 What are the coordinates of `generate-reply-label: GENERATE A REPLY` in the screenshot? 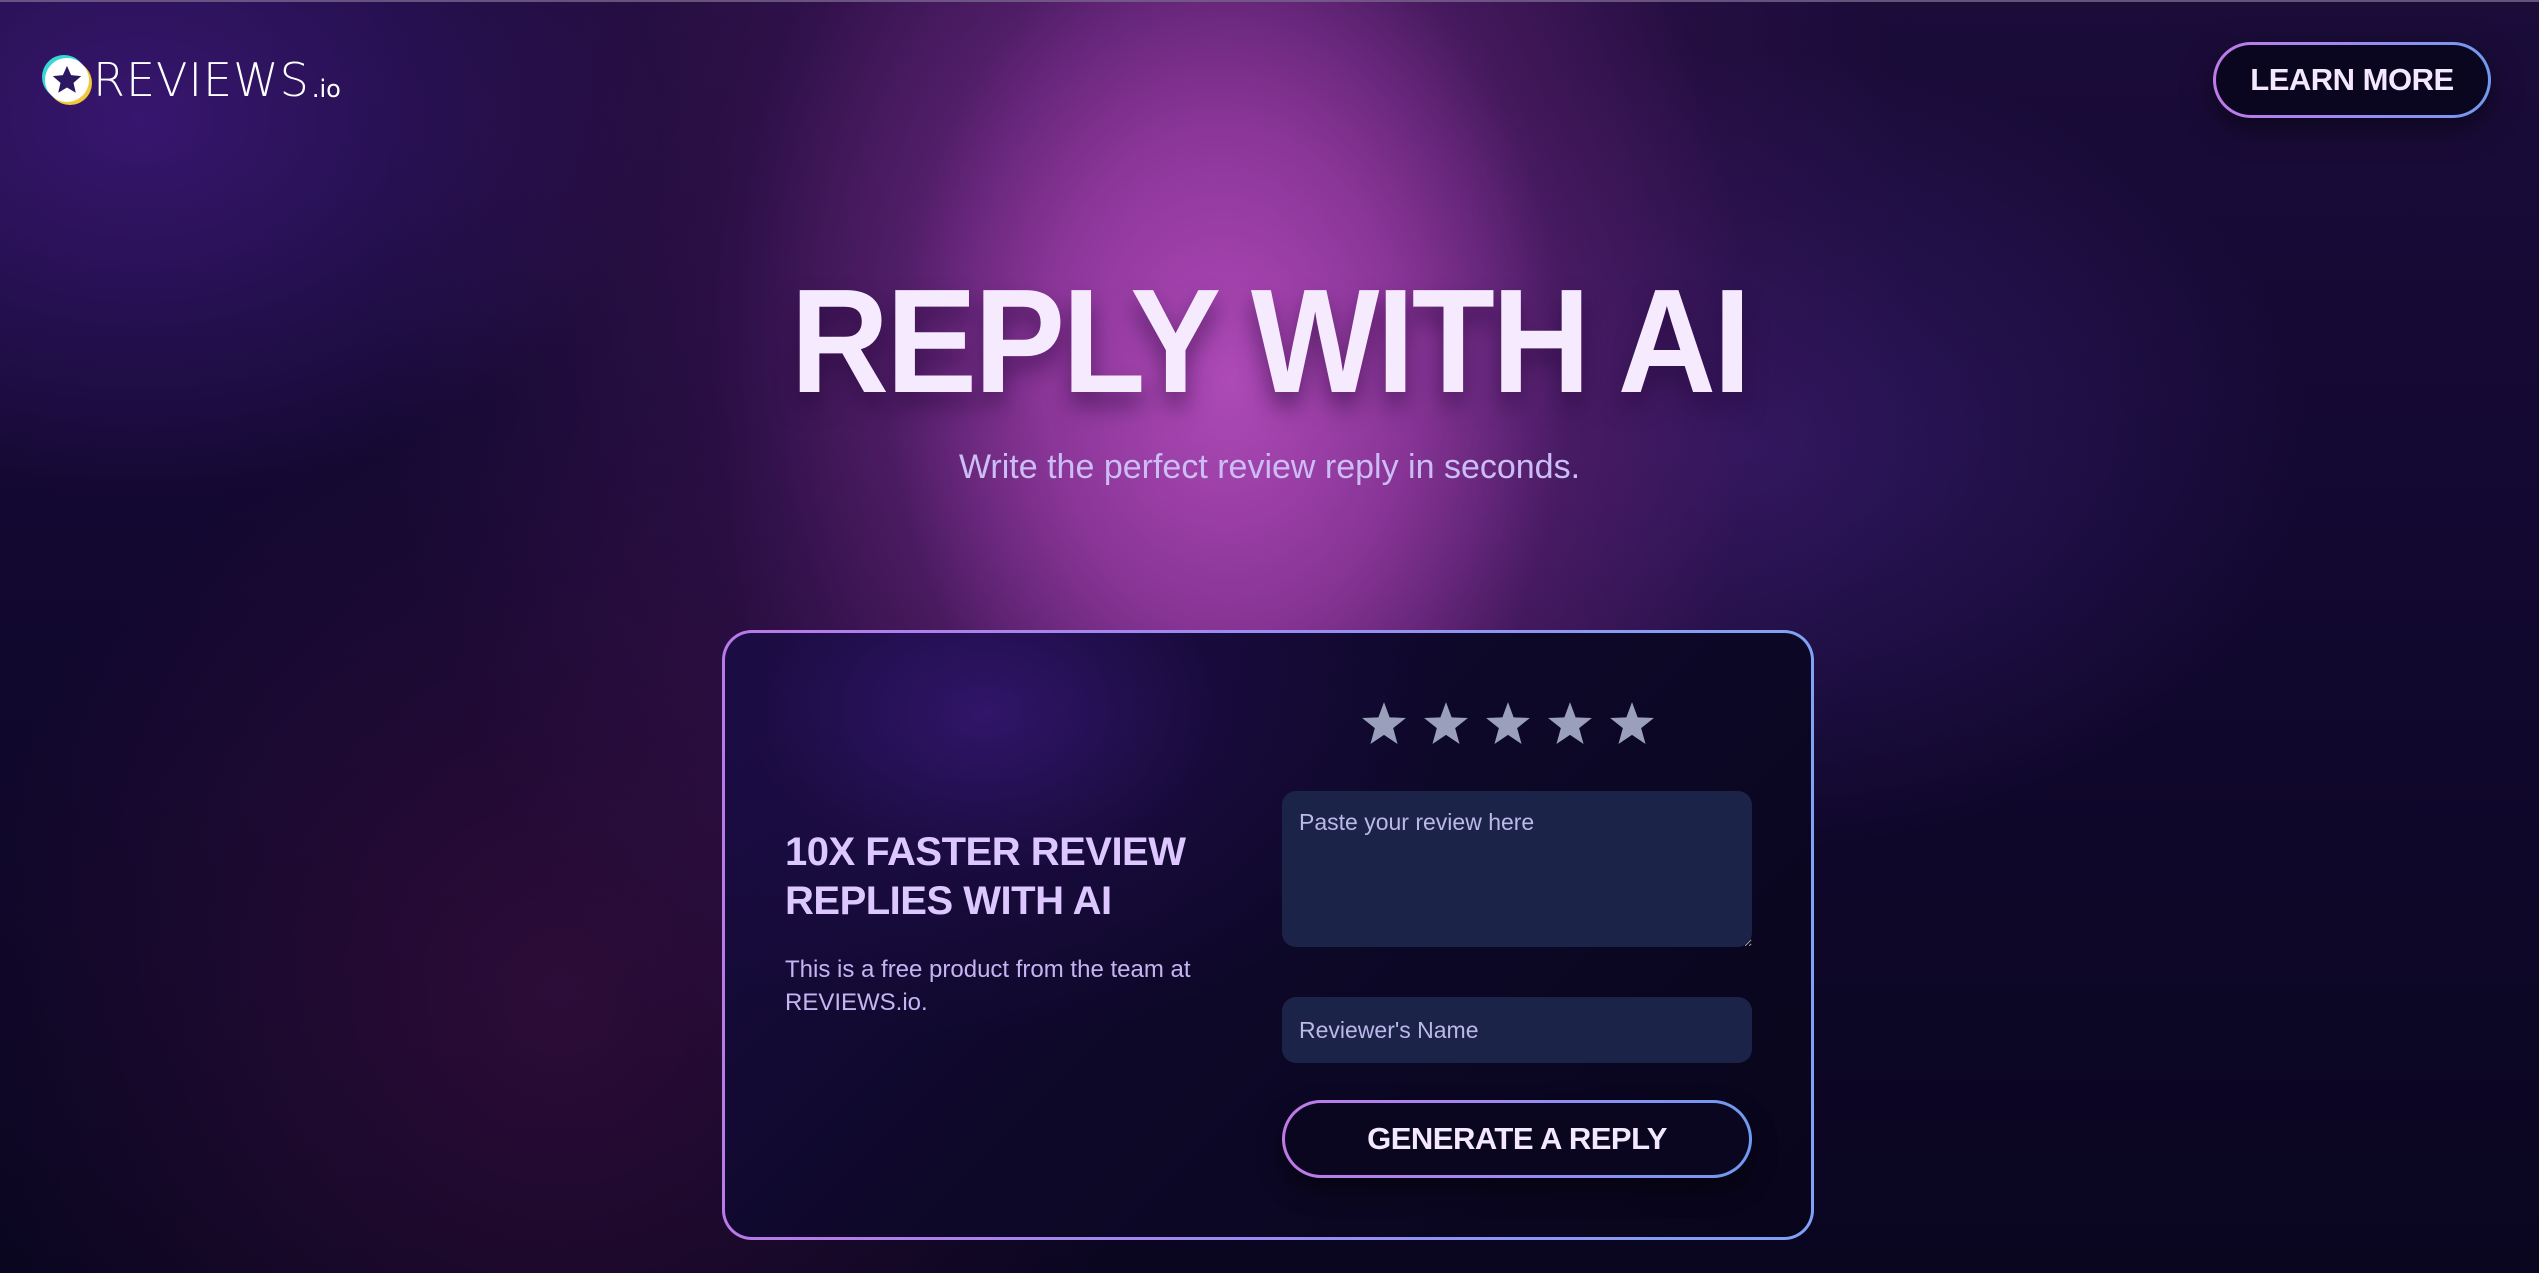 It's located at (1517, 1139).